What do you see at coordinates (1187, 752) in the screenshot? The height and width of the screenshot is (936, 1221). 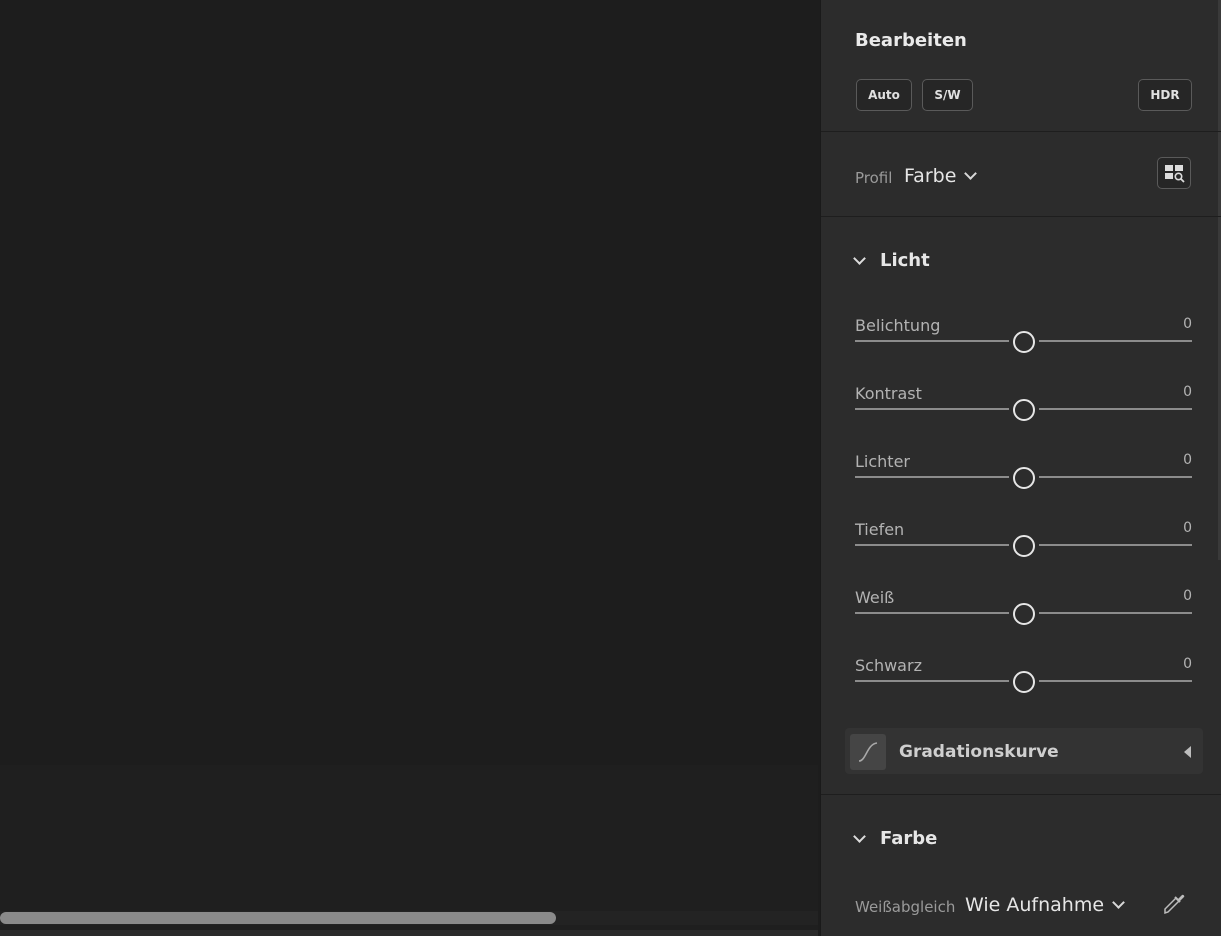 I see `caret-left-icon` at bounding box center [1187, 752].